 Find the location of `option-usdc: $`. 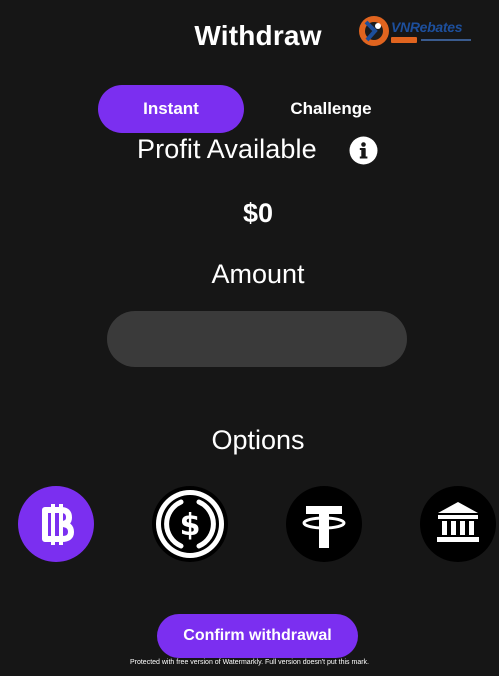

option-usdc: $ is located at coordinates (190, 524).